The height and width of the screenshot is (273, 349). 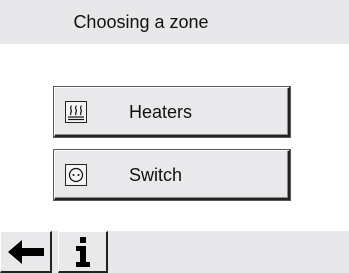 I want to click on switch-button: Switch, so click(x=172, y=175).